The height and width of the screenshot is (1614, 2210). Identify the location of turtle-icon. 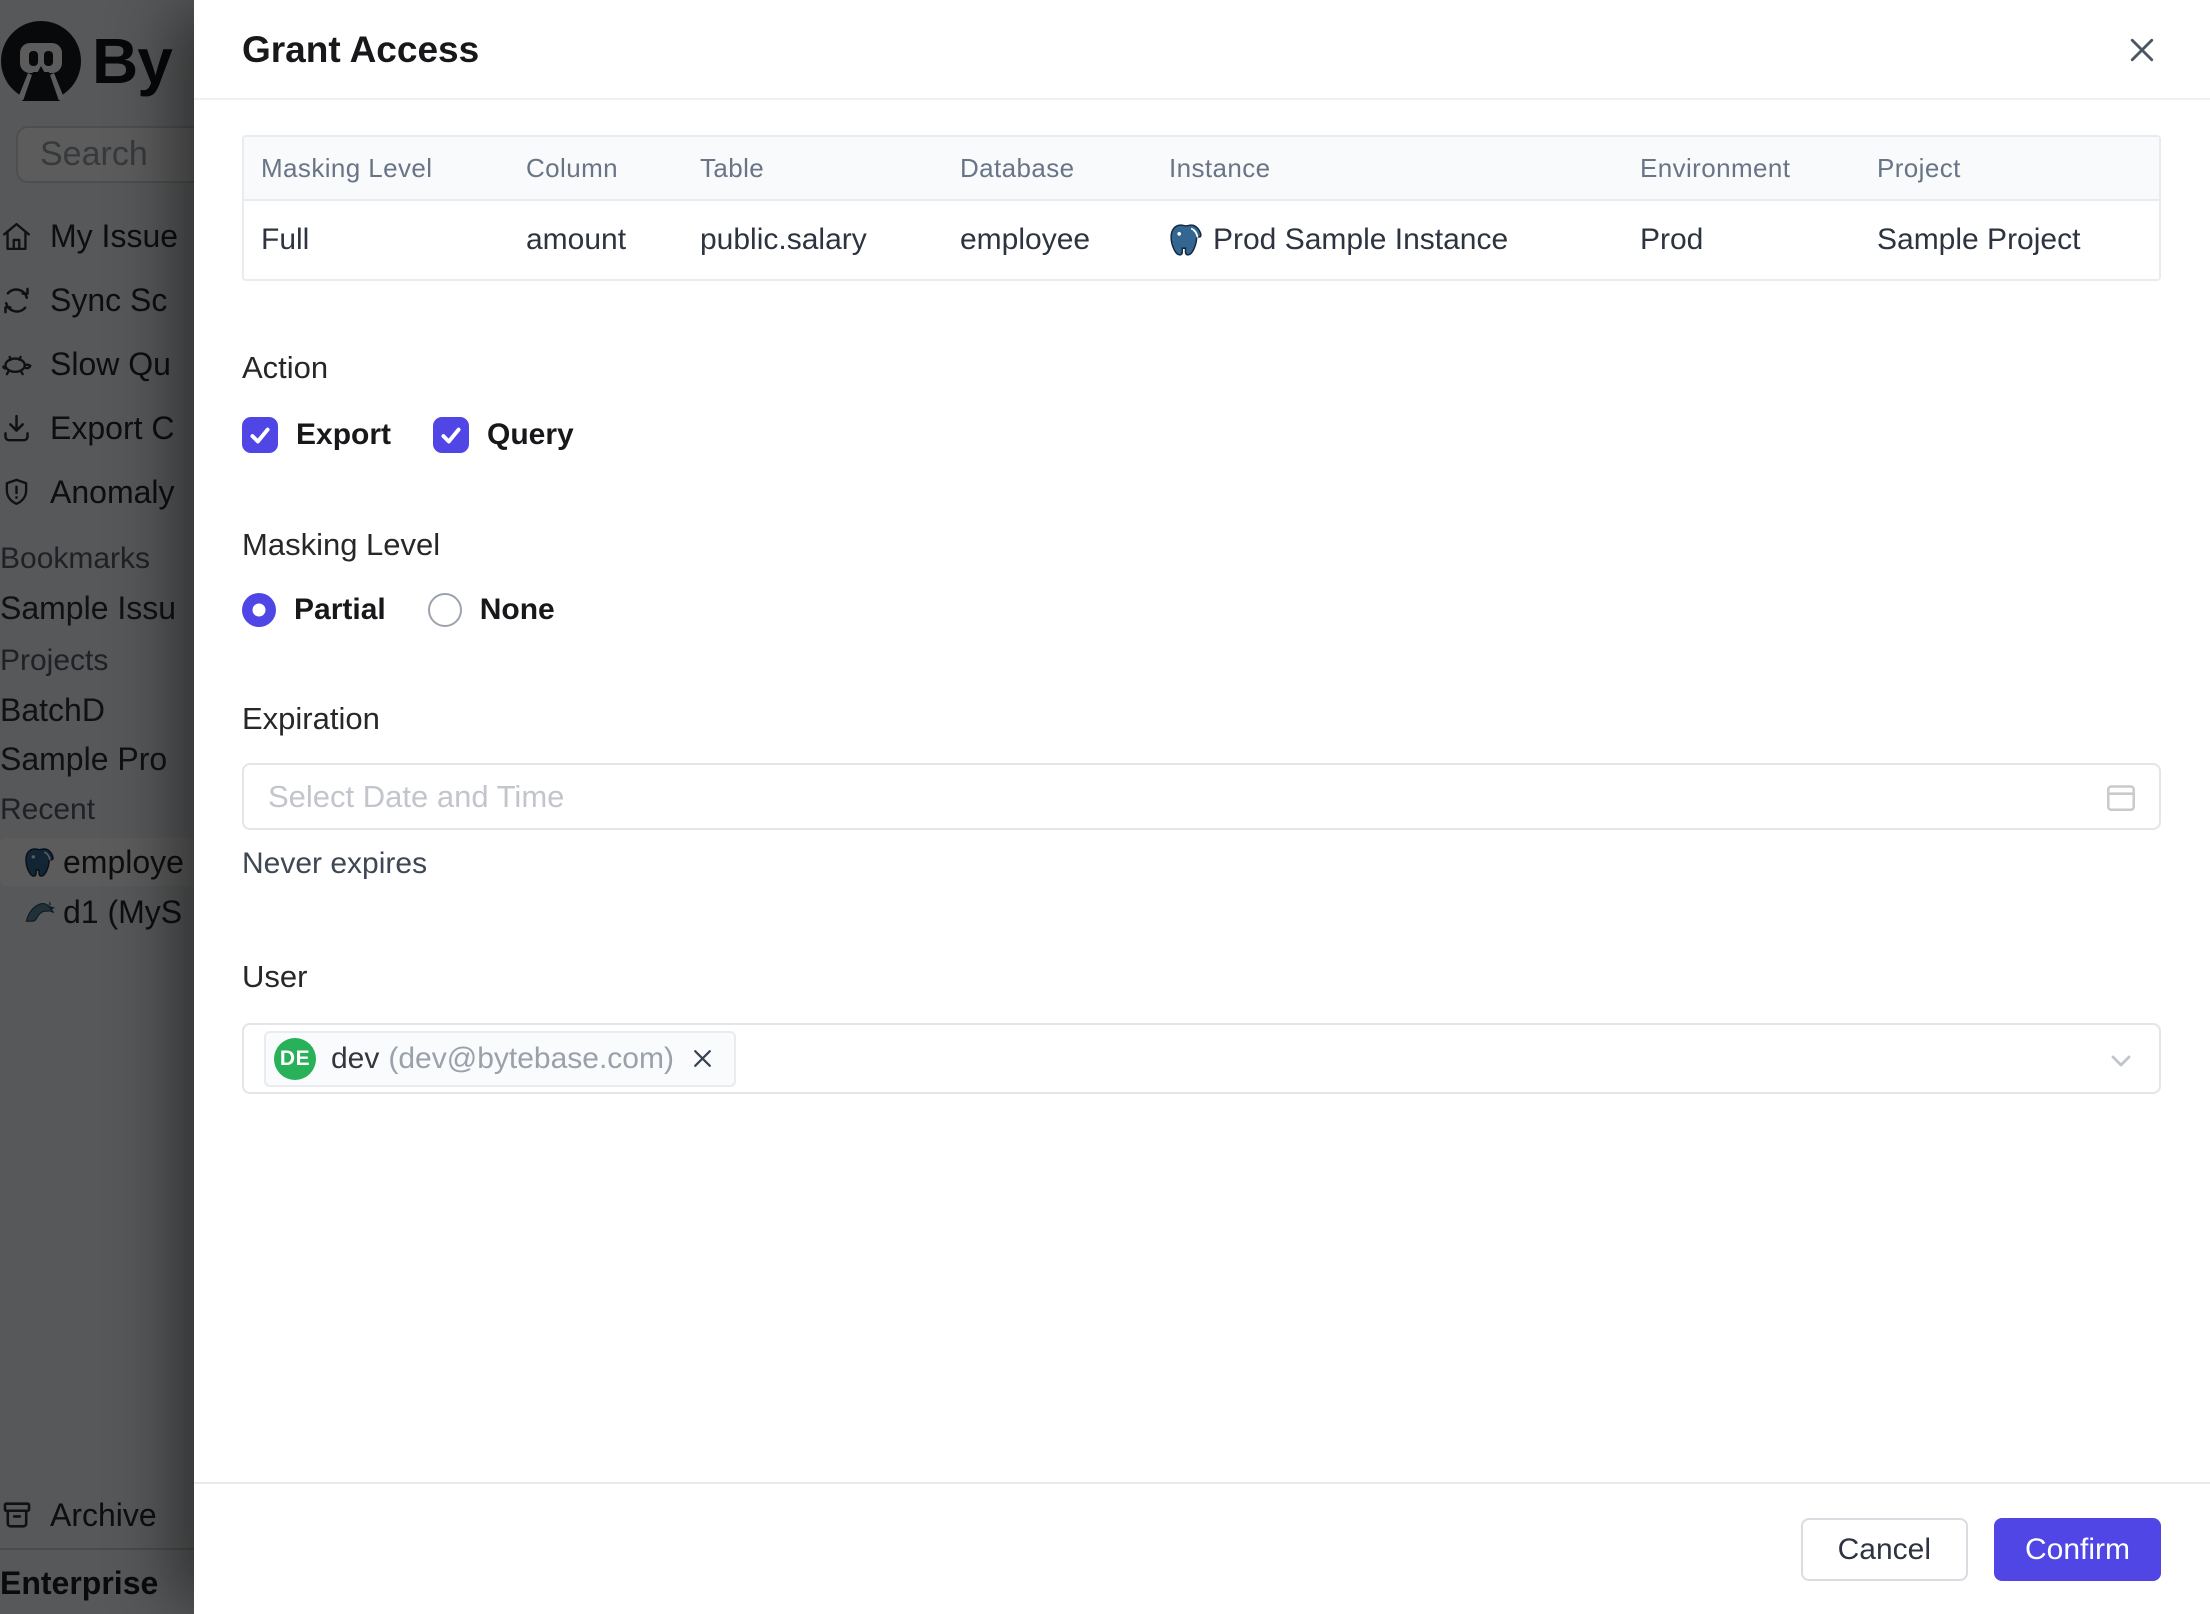
(16, 364).